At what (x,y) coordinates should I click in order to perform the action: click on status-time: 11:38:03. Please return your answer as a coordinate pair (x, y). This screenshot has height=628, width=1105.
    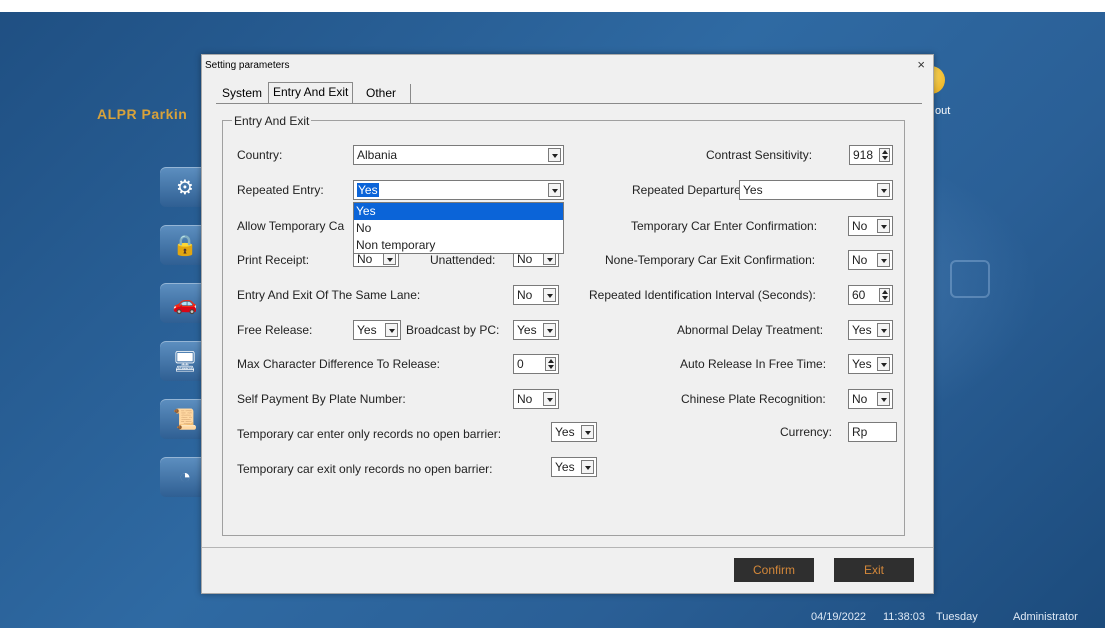
    Looking at the image, I should click on (904, 617).